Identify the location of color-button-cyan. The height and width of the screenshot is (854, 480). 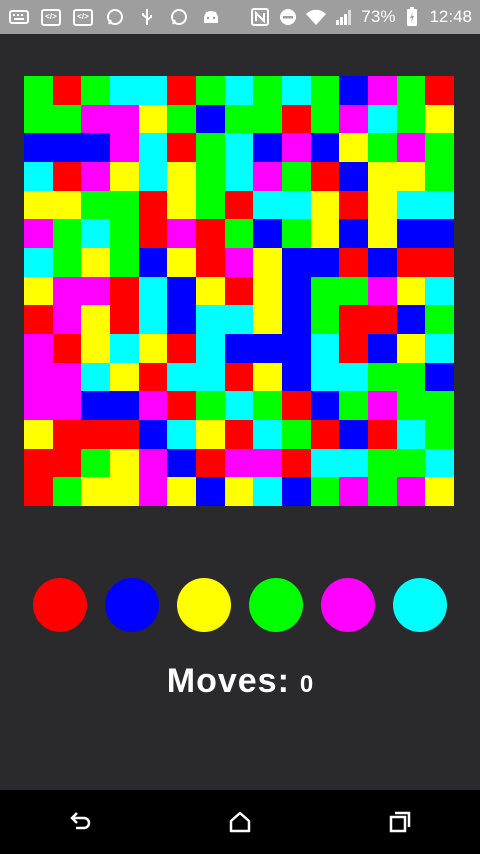
(420, 605).